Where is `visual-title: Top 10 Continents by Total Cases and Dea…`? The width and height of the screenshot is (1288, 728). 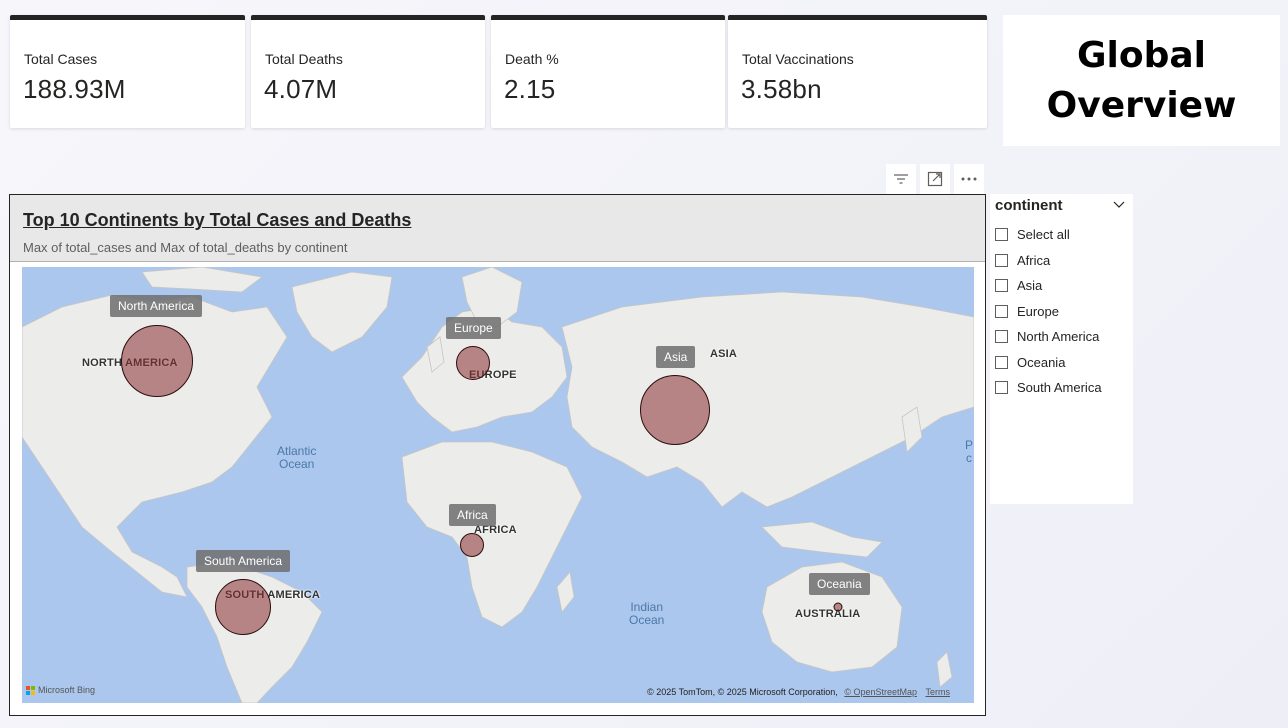
visual-title: Top 10 Continents by Total Cases and Dea… is located at coordinates (217, 220).